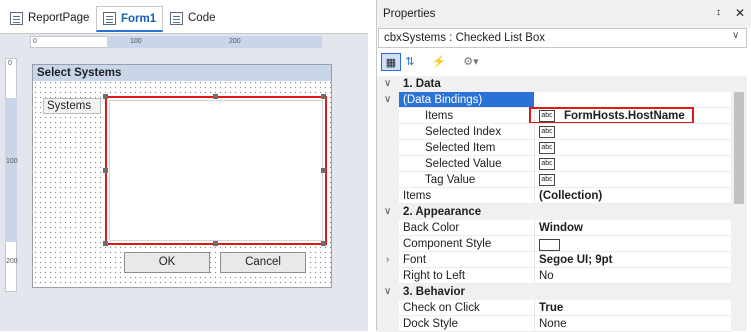  Describe the element at coordinates (561, 228) in the screenshot. I see `property-value: Window` at that location.